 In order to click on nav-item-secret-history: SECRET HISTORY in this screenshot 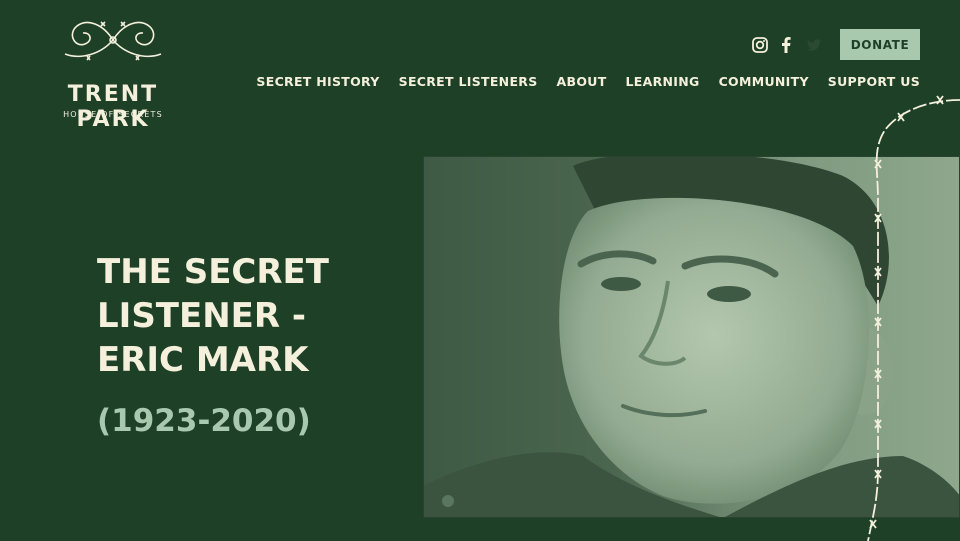, I will do `click(317, 81)`.